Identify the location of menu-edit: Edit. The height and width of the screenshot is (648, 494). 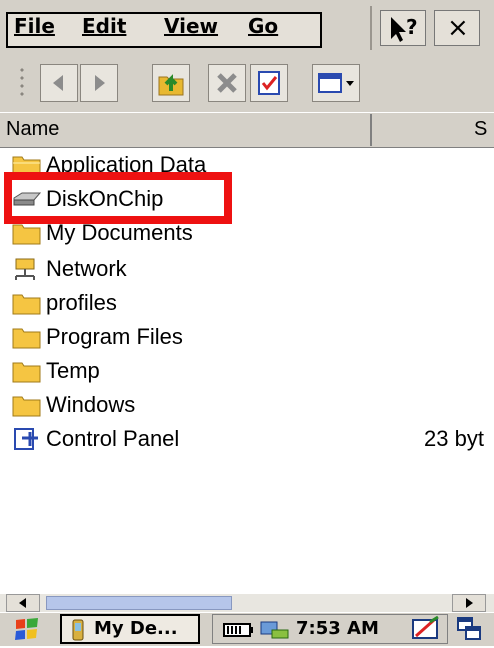
(104, 26).